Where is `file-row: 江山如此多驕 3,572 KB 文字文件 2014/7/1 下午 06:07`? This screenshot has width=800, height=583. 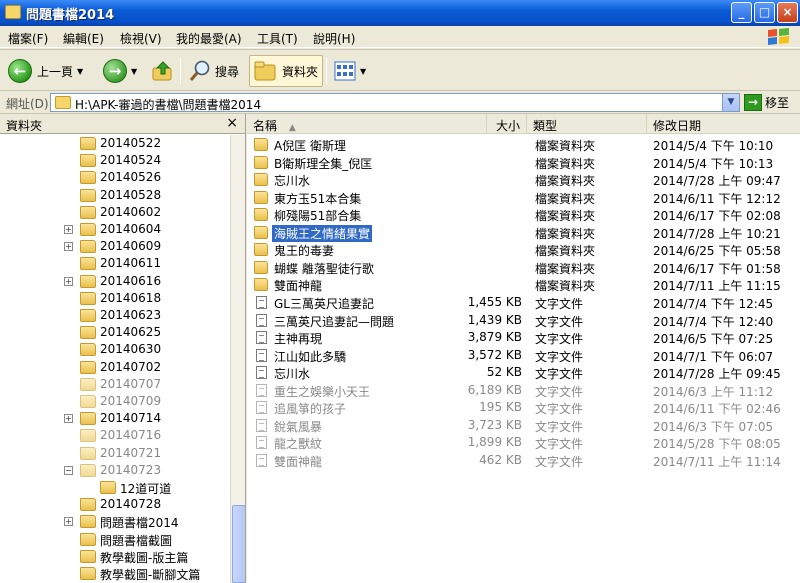
file-row: 江山如此多驕 3,572 KB 文字文件 2014/7/1 下午 06:07 is located at coordinates (523, 356).